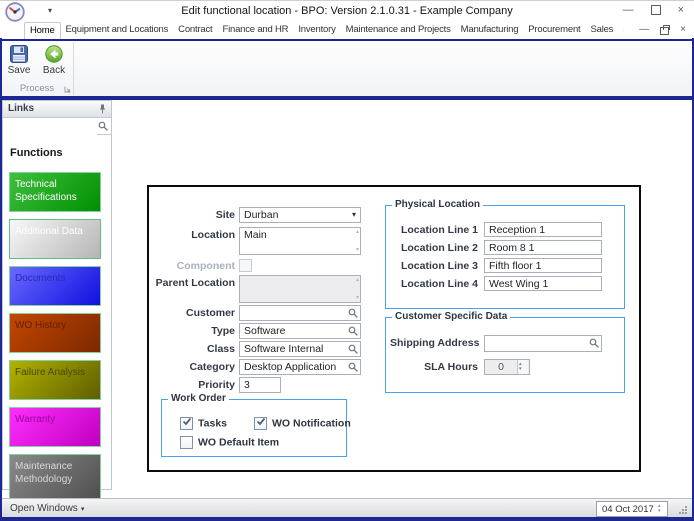 This screenshot has height=521, width=694. Describe the element at coordinates (644, 29) in the screenshot. I see `mdi-minimize-button: —` at that location.